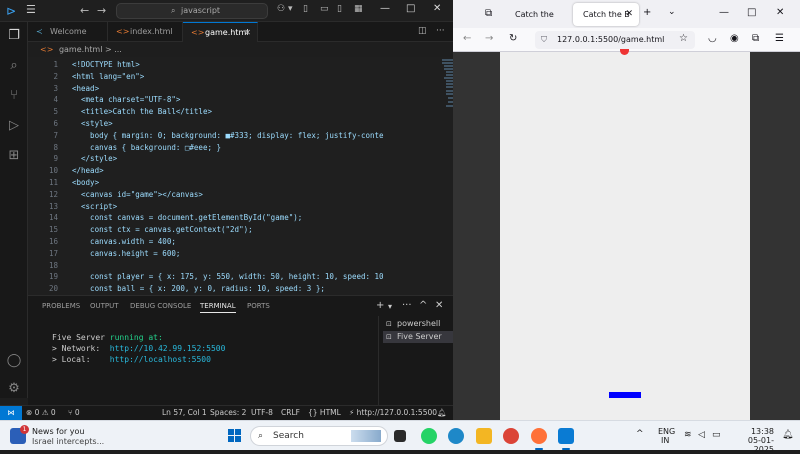  What do you see at coordinates (219, 89) in the screenshot?
I see `code-line: 3 <head>` at bounding box center [219, 89].